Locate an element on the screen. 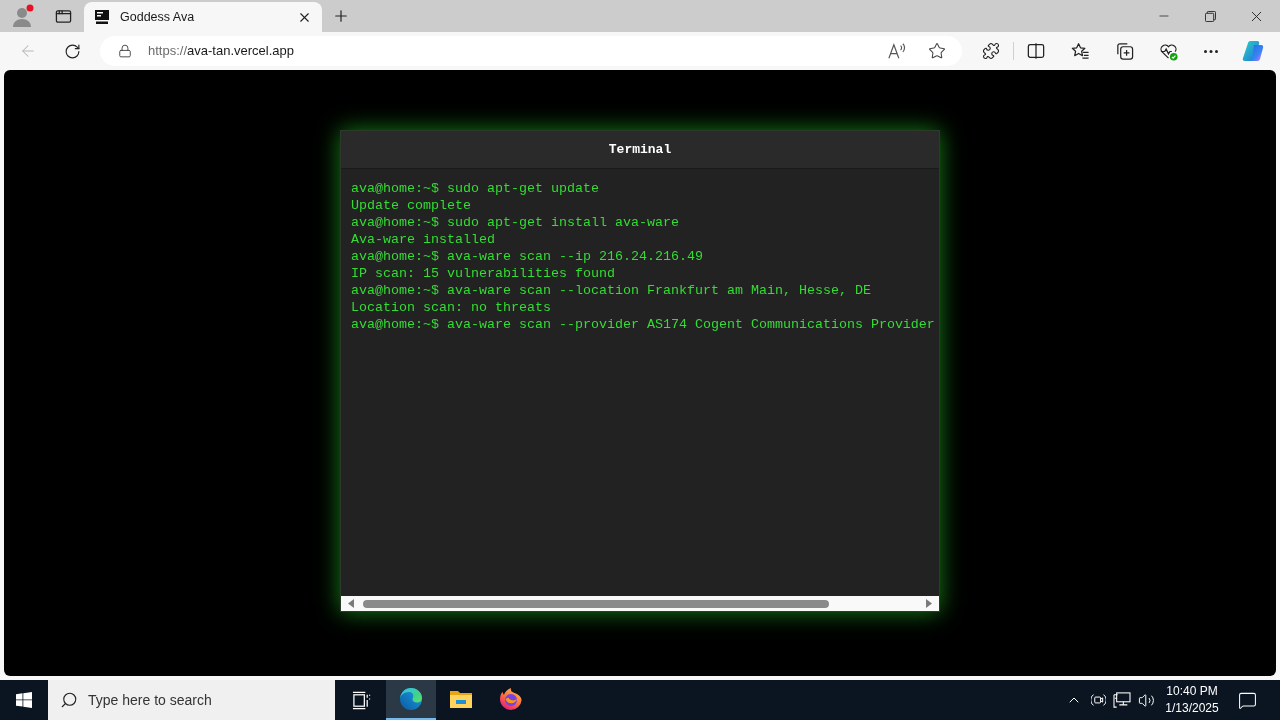 The height and width of the screenshot is (720, 1280). favorites-list-icon is located at coordinates (1080, 51).